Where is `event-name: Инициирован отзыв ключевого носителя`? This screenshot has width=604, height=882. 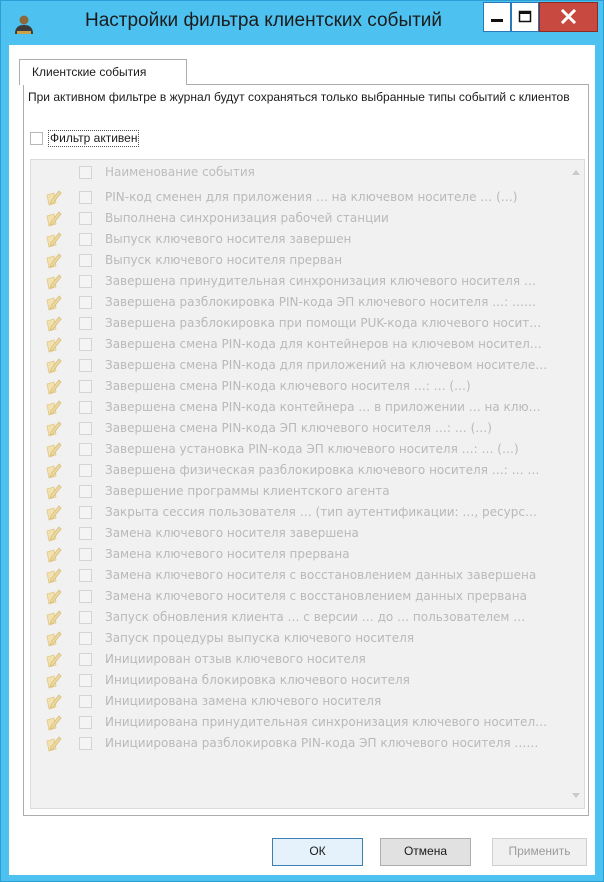 event-name: Инициирован отзыв ключевого носителя is located at coordinates (235, 659).